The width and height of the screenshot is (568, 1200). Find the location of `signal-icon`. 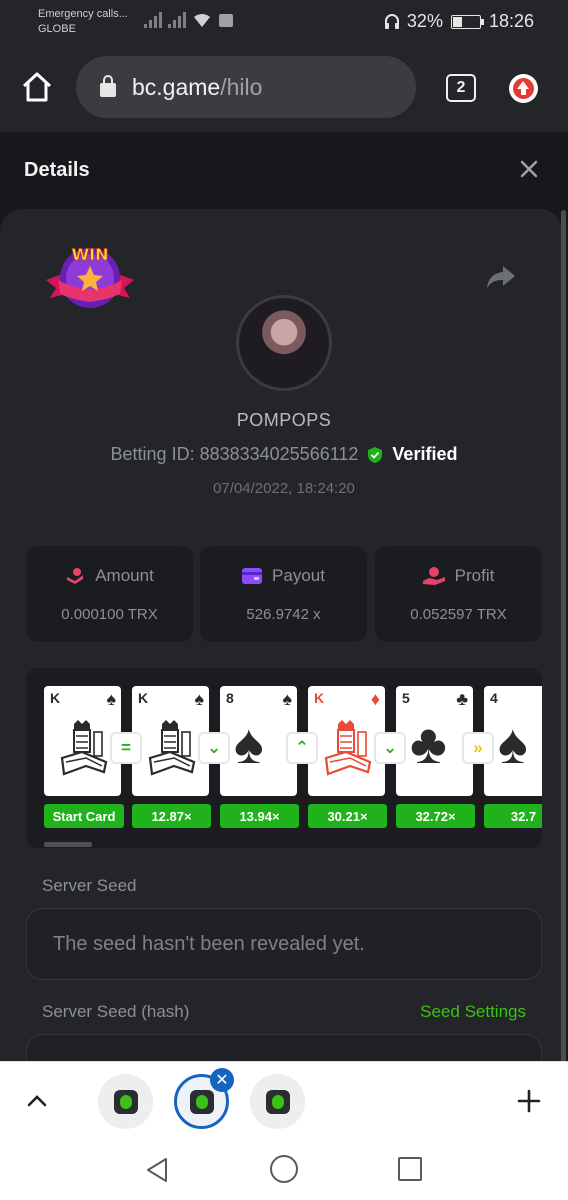

signal-icon is located at coordinates (153, 20).